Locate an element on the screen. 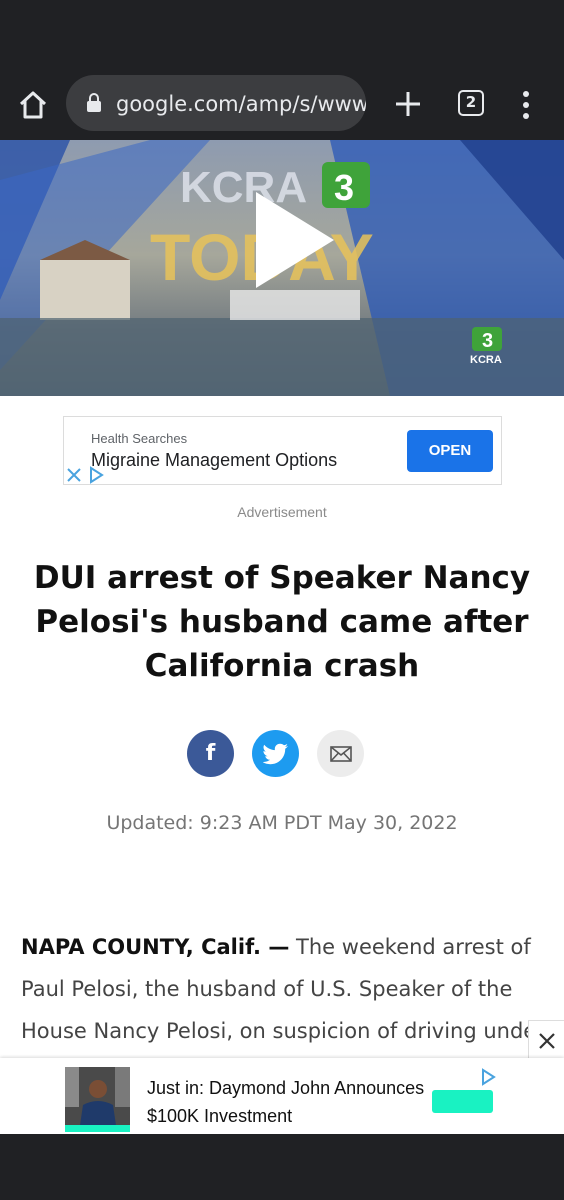  ad-thumbnail-image is located at coordinates (97, 1099).